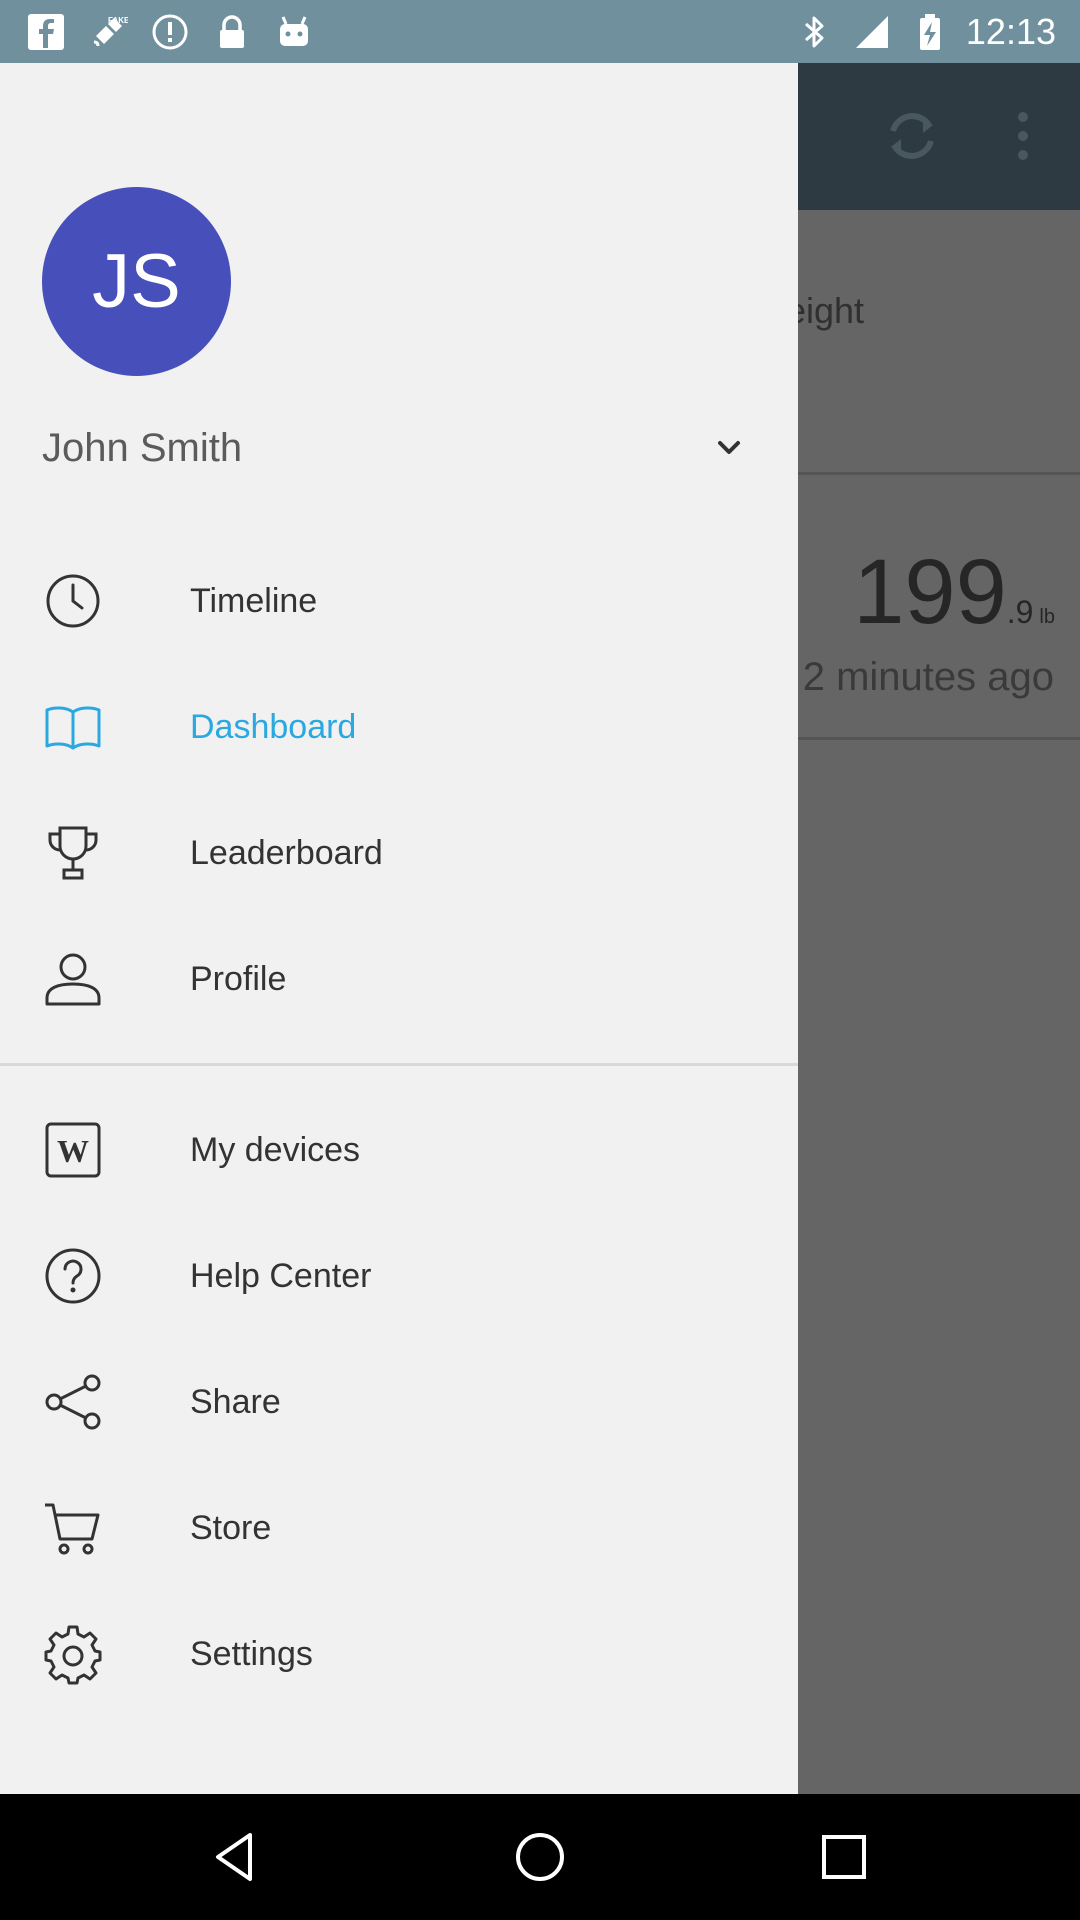 Image resolution: width=1080 pixels, height=1920 pixels. What do you see at coordinates (238, 978) in the screenshot?
I see `drawer-item-label: Profile` at bounding box center [238, 978].